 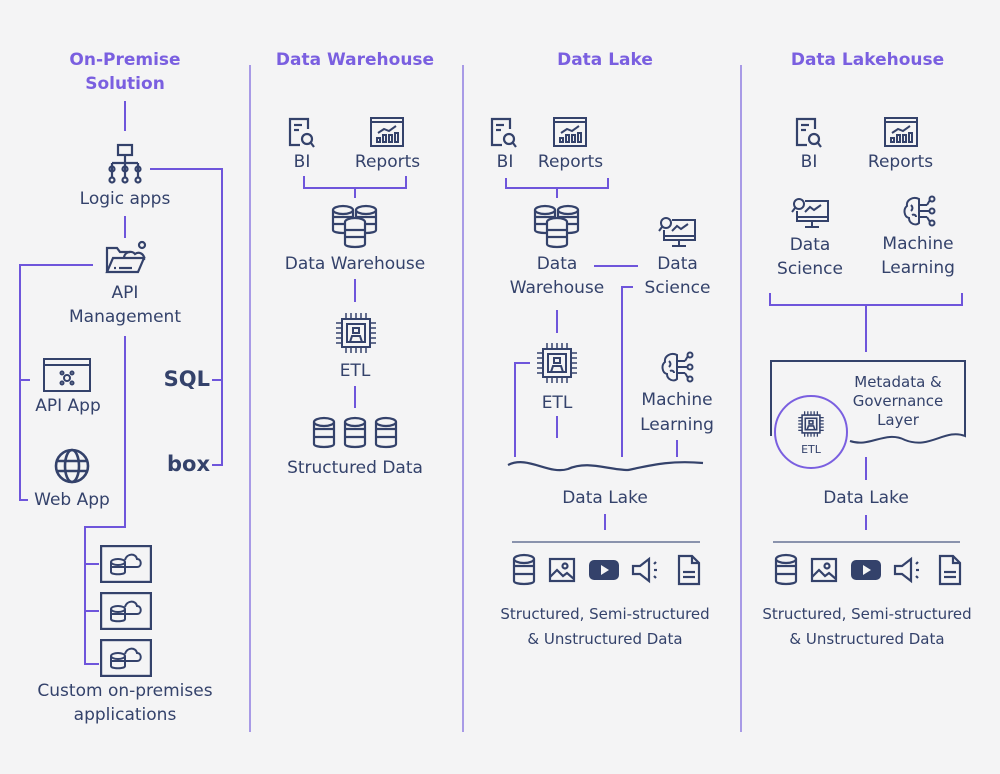 I want to click on column-title-on-premise: On-Premise Solution, so click(x=125, y=72).